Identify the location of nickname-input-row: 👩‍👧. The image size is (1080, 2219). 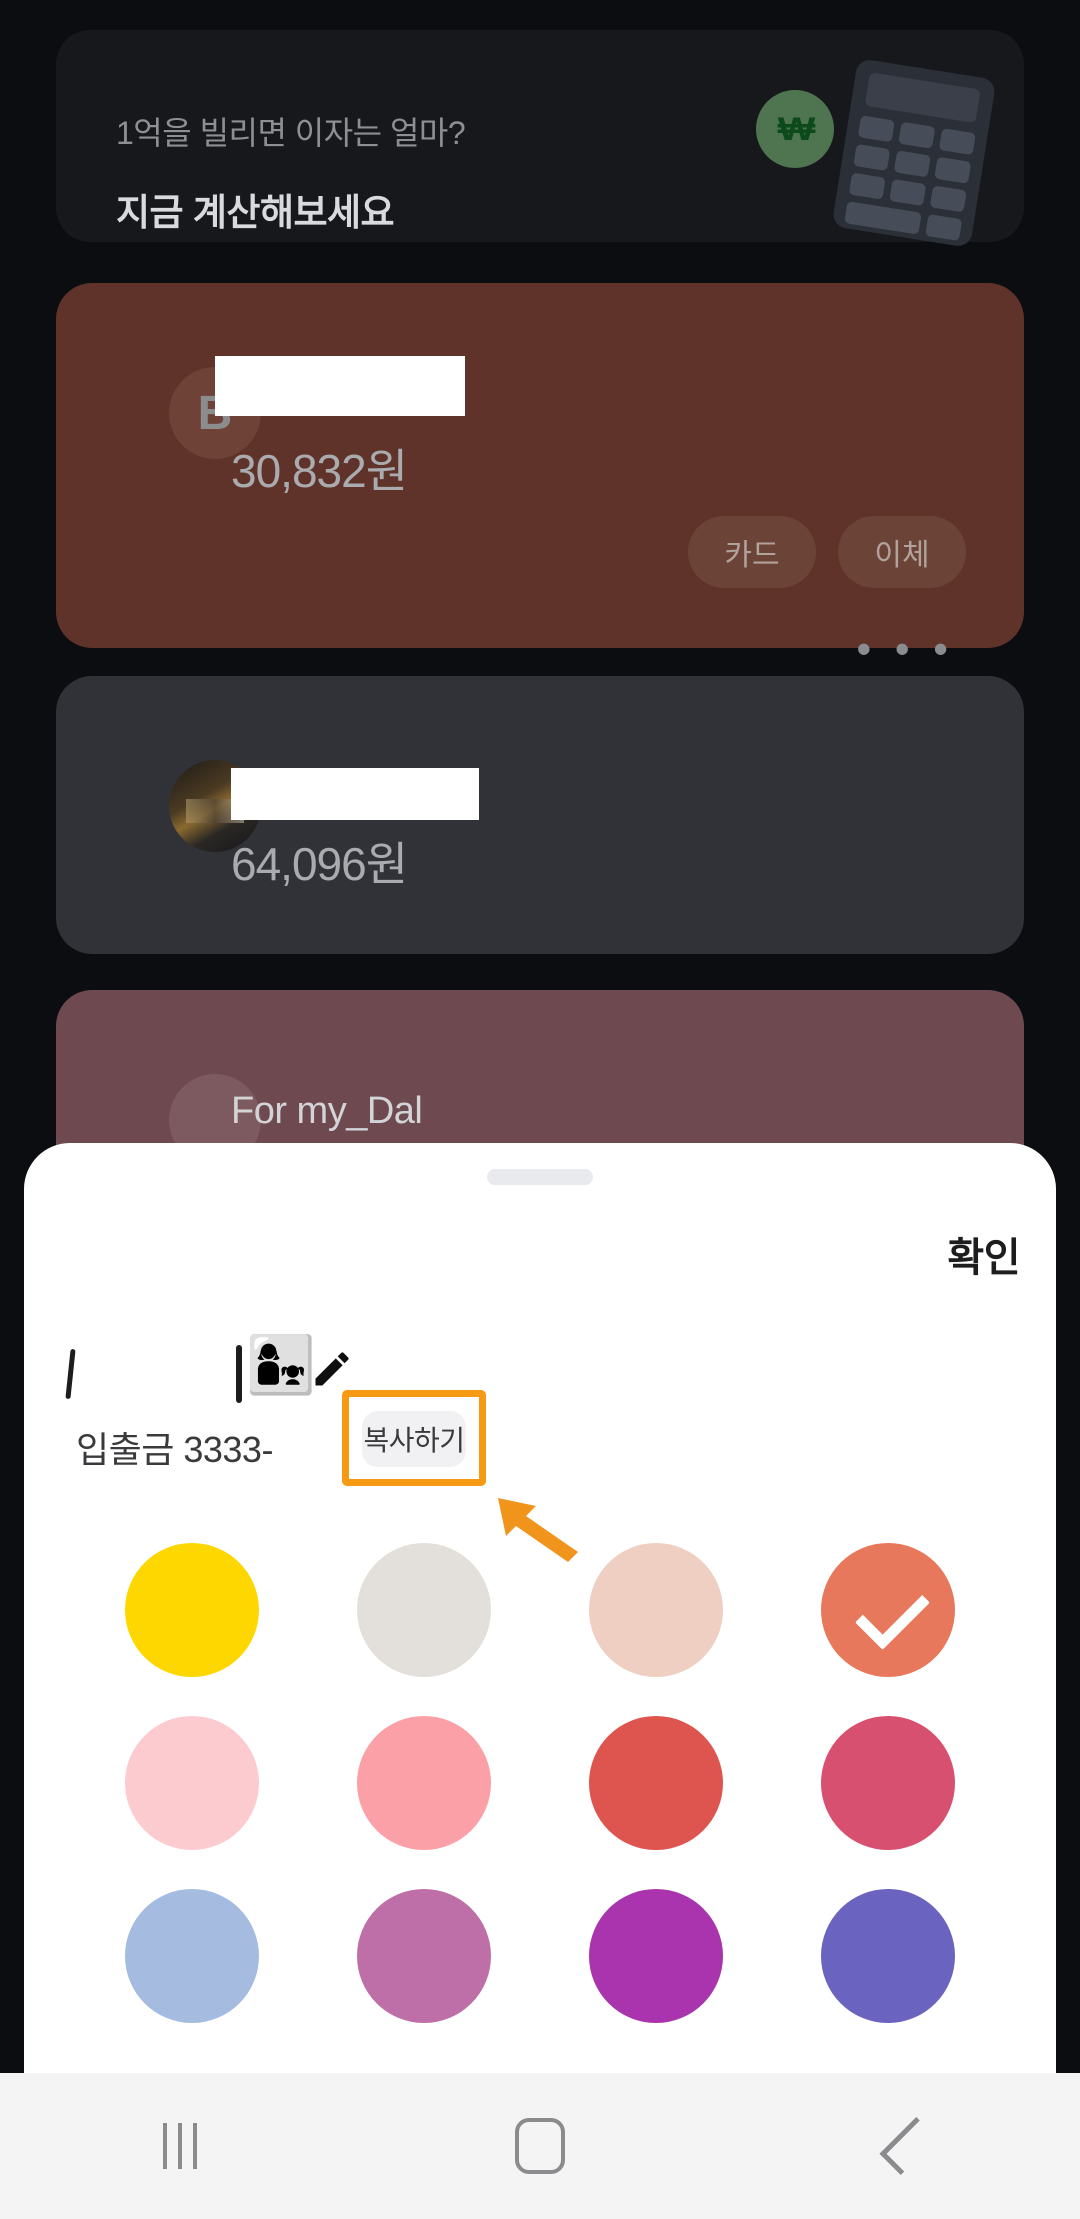
(540, 1374).